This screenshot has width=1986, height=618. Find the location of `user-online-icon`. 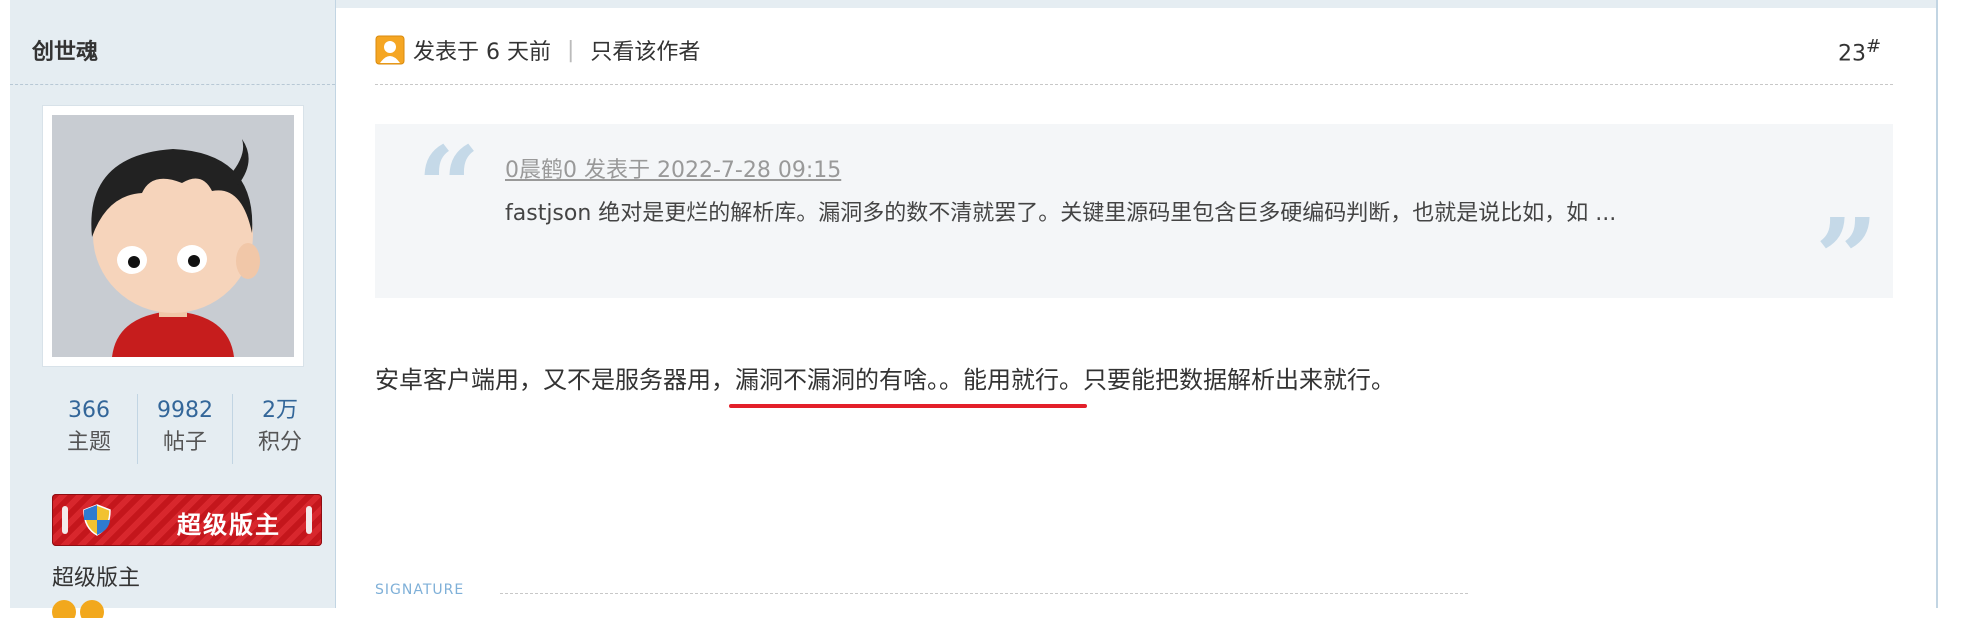

user-online-icon is located at coordinates (390, 50).